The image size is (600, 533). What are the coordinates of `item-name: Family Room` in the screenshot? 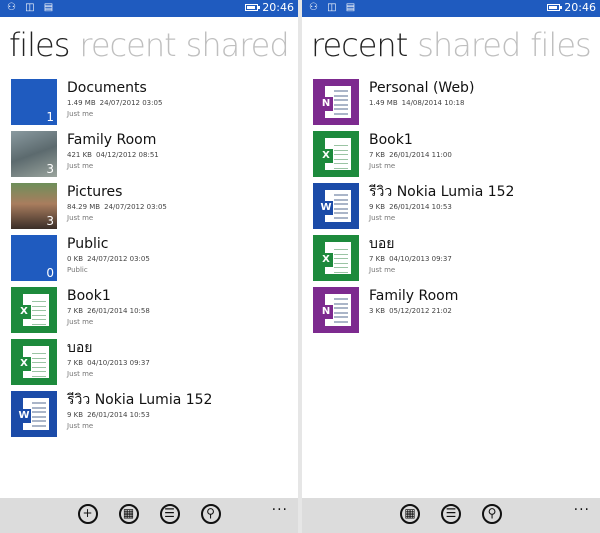 It's located at (112, 140).